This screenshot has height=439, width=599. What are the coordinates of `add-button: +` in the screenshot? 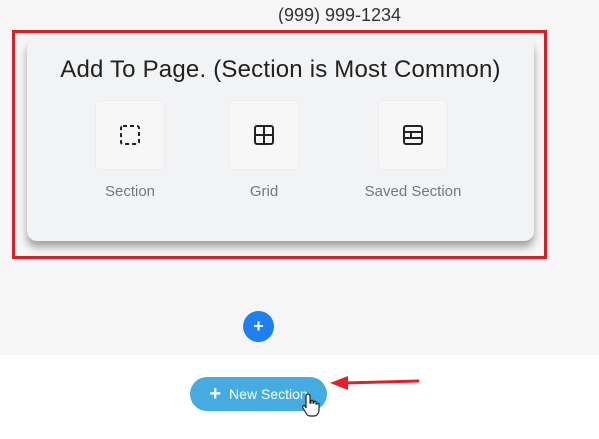 It's located at (258, 326).